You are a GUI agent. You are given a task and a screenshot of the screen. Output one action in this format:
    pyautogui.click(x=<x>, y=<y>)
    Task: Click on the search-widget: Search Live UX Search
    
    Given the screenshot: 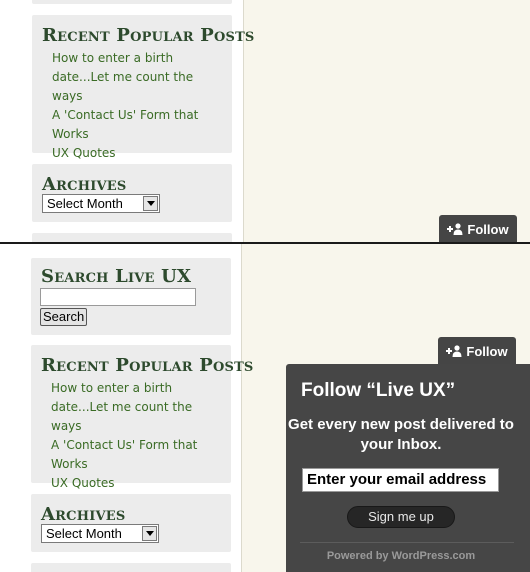 What is the action you would take?
    pyautogui.click(x=131, y=296)
    